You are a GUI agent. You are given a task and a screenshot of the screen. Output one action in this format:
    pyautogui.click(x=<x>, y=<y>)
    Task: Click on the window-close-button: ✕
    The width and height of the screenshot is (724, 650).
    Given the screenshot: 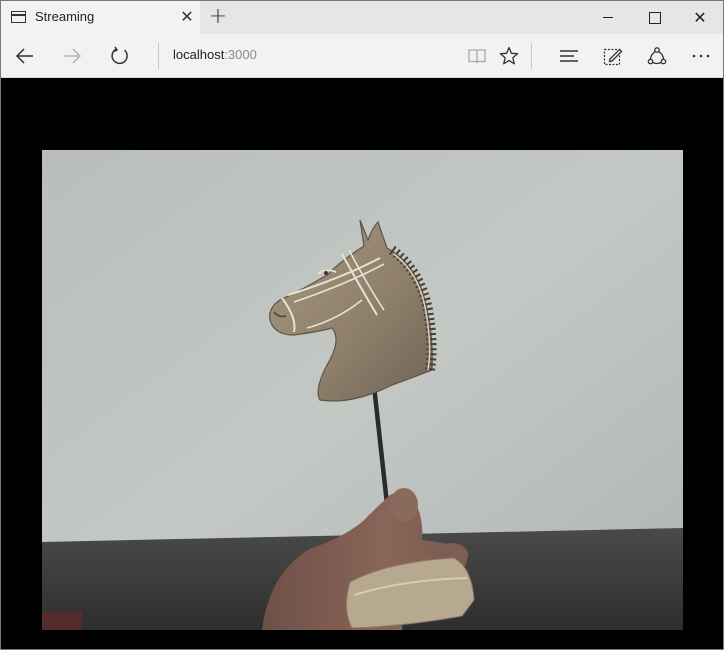 What is the action you would take?
    pyautogui.click(x=700, y=17)
    